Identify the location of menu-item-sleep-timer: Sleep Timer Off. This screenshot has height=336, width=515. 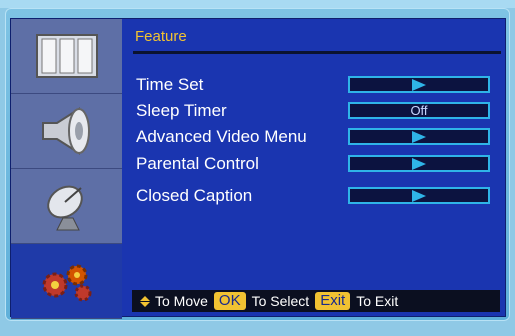
(316, 111).